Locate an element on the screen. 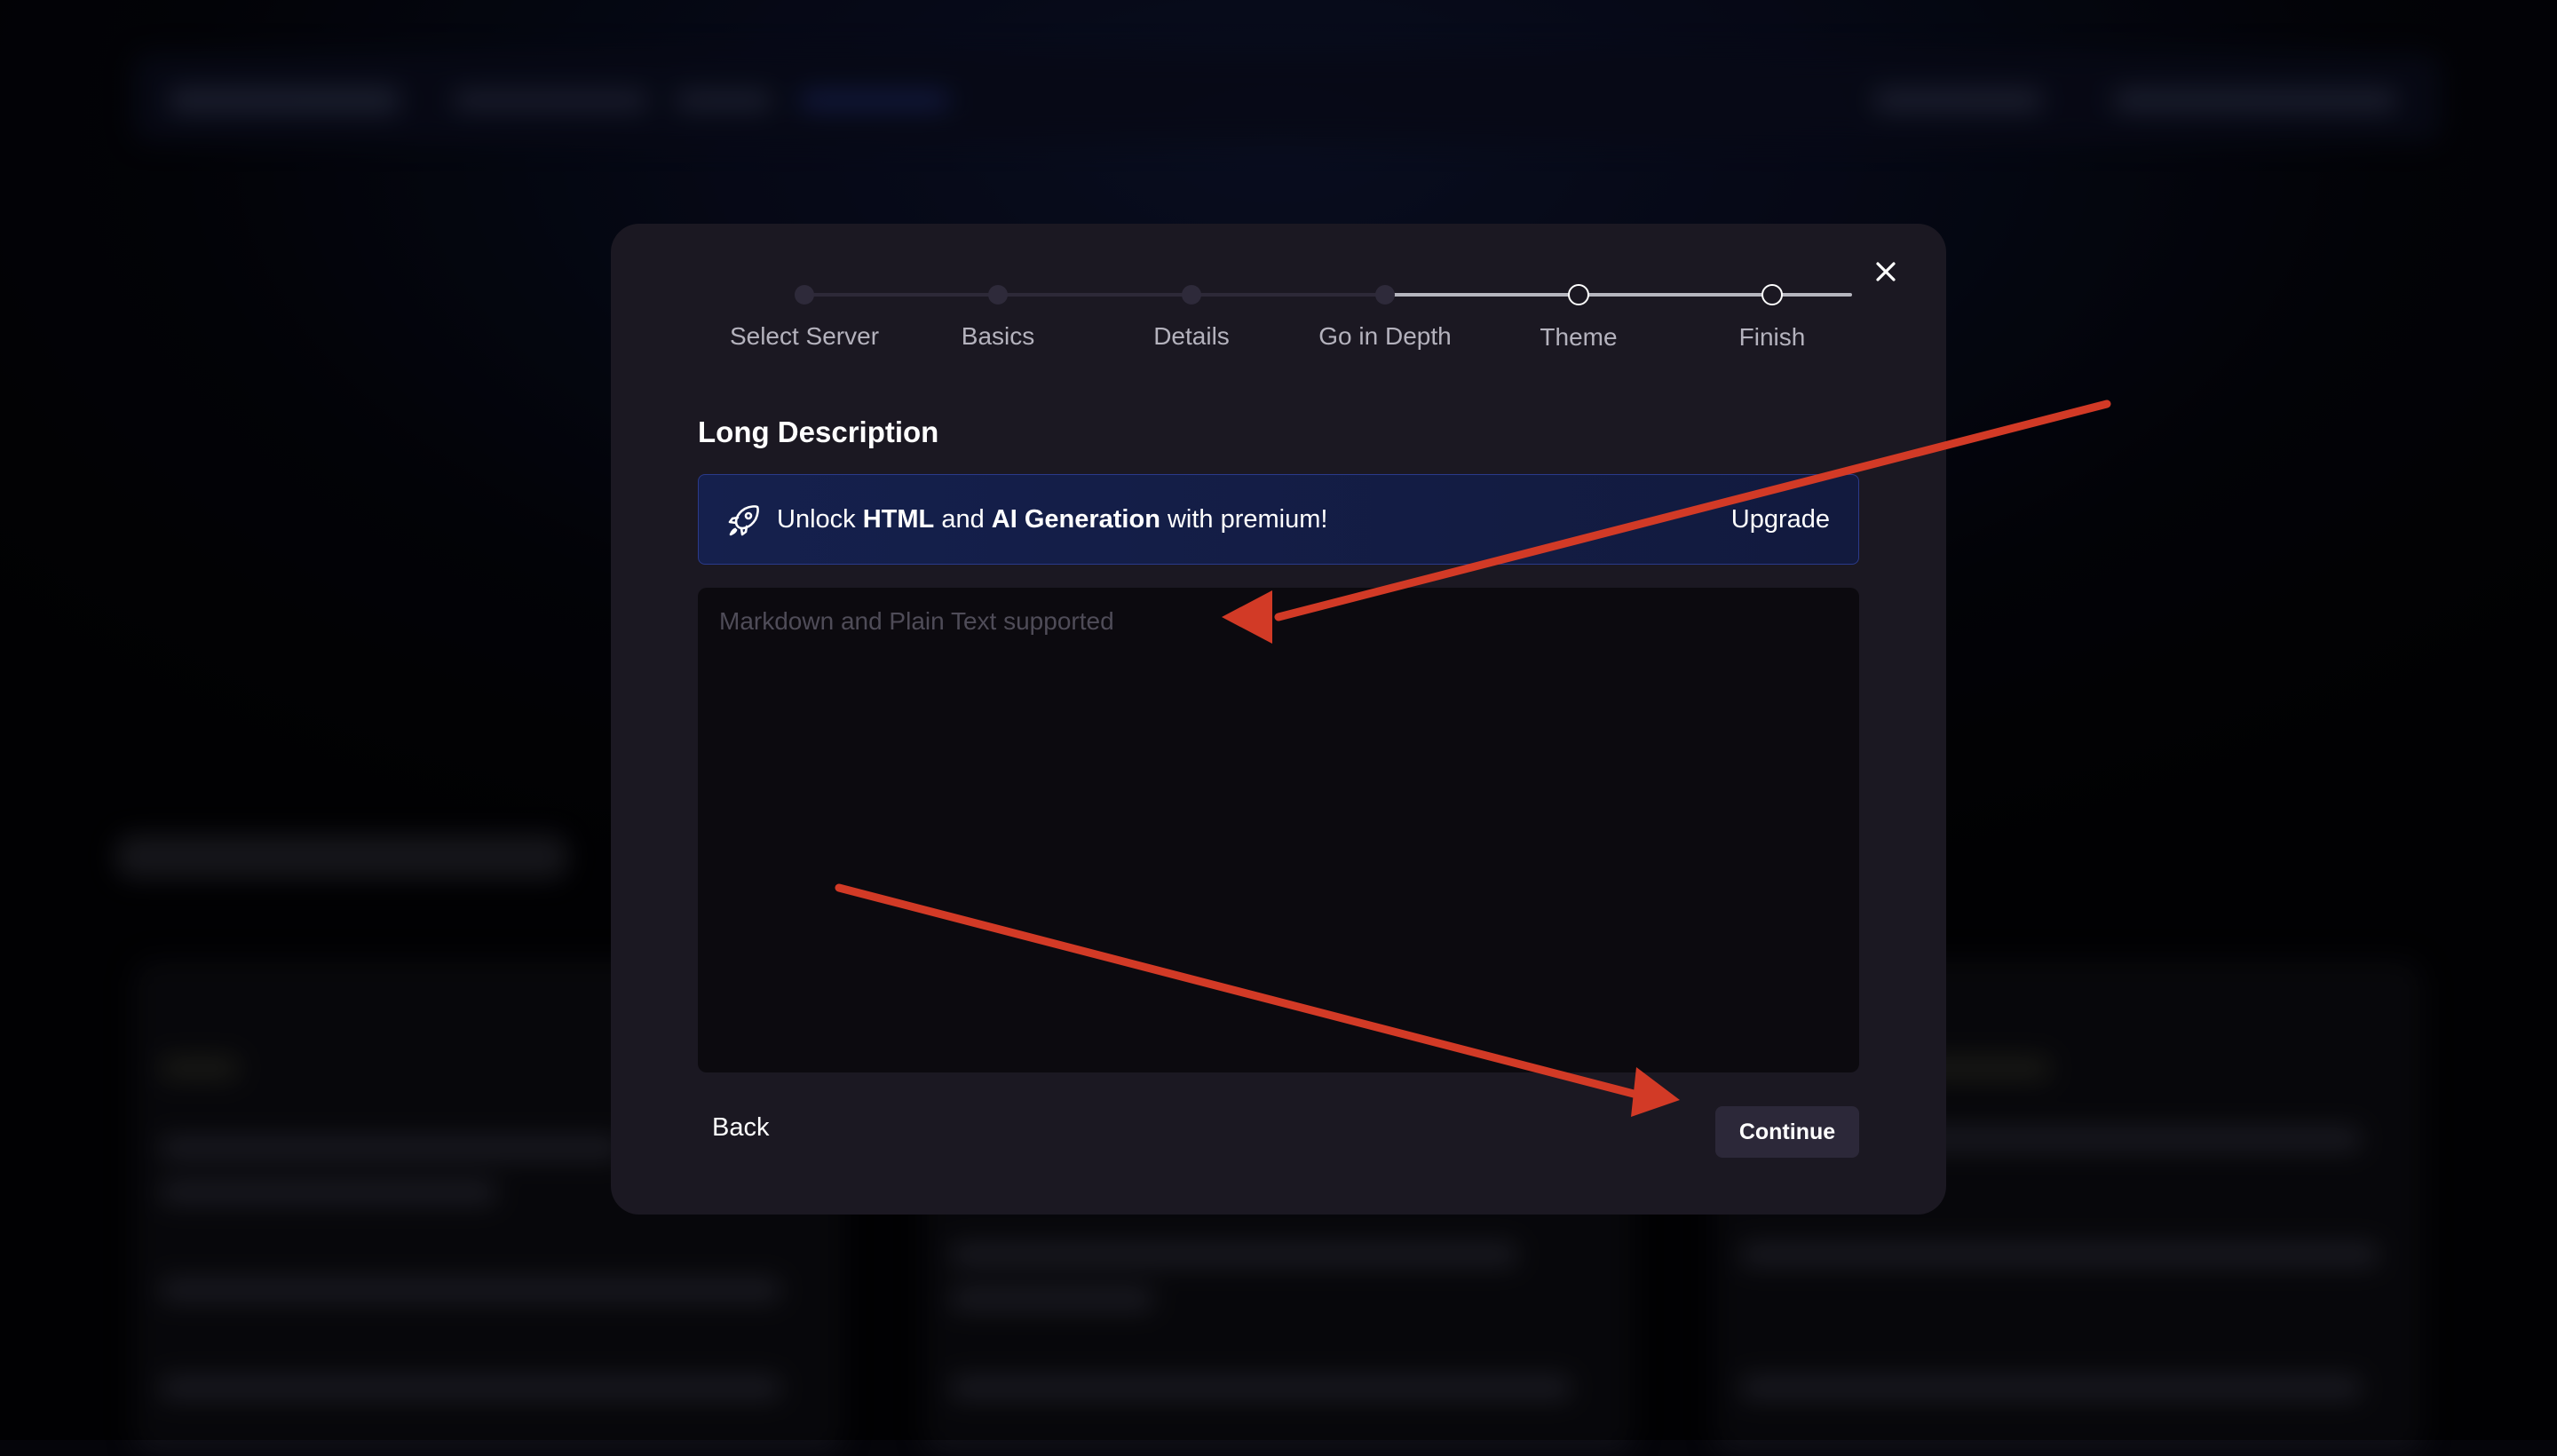 This screenshot has height=1456, width=2557. step-finish: Finish is located at coordinates (1772, 317).